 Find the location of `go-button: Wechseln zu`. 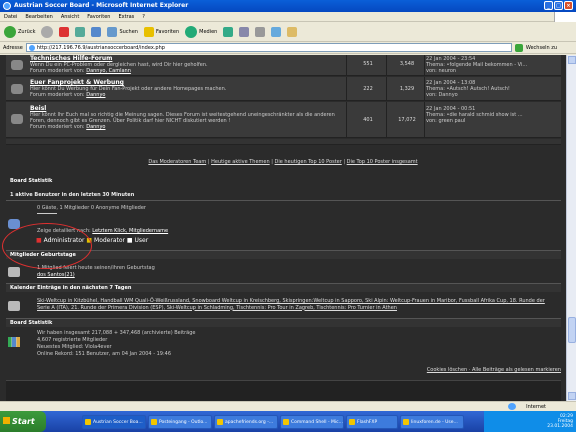

go-button: Wechseln zu is located at coordinates (541, 48).